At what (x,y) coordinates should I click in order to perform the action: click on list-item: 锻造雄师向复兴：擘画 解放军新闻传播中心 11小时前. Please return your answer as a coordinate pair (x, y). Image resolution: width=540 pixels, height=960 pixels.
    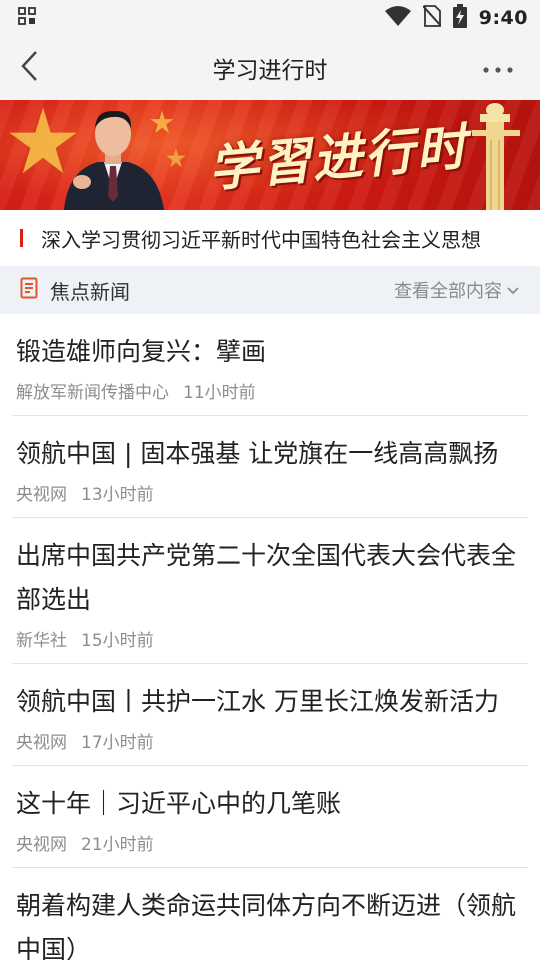
    Looking at the image, I should click on (270, 365).